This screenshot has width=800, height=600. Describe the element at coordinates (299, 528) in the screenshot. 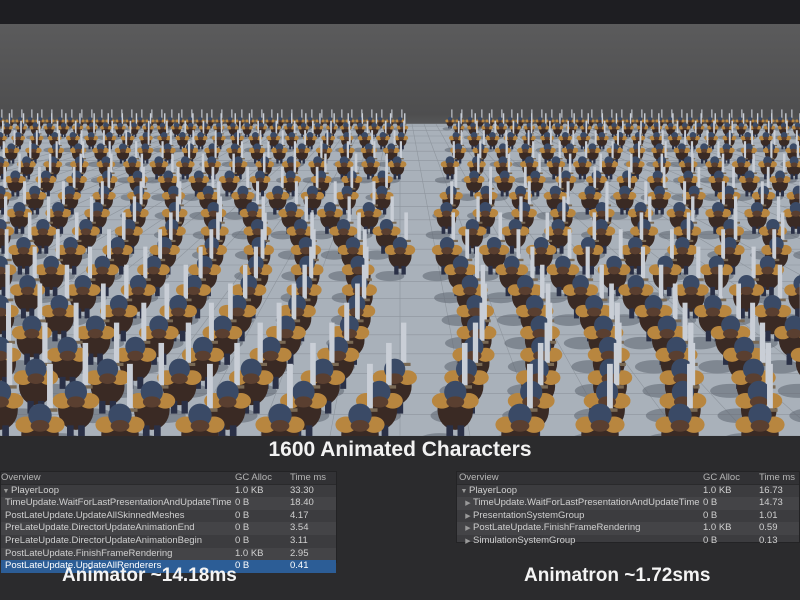

I see `row-time-ms: 3.54` at that location.